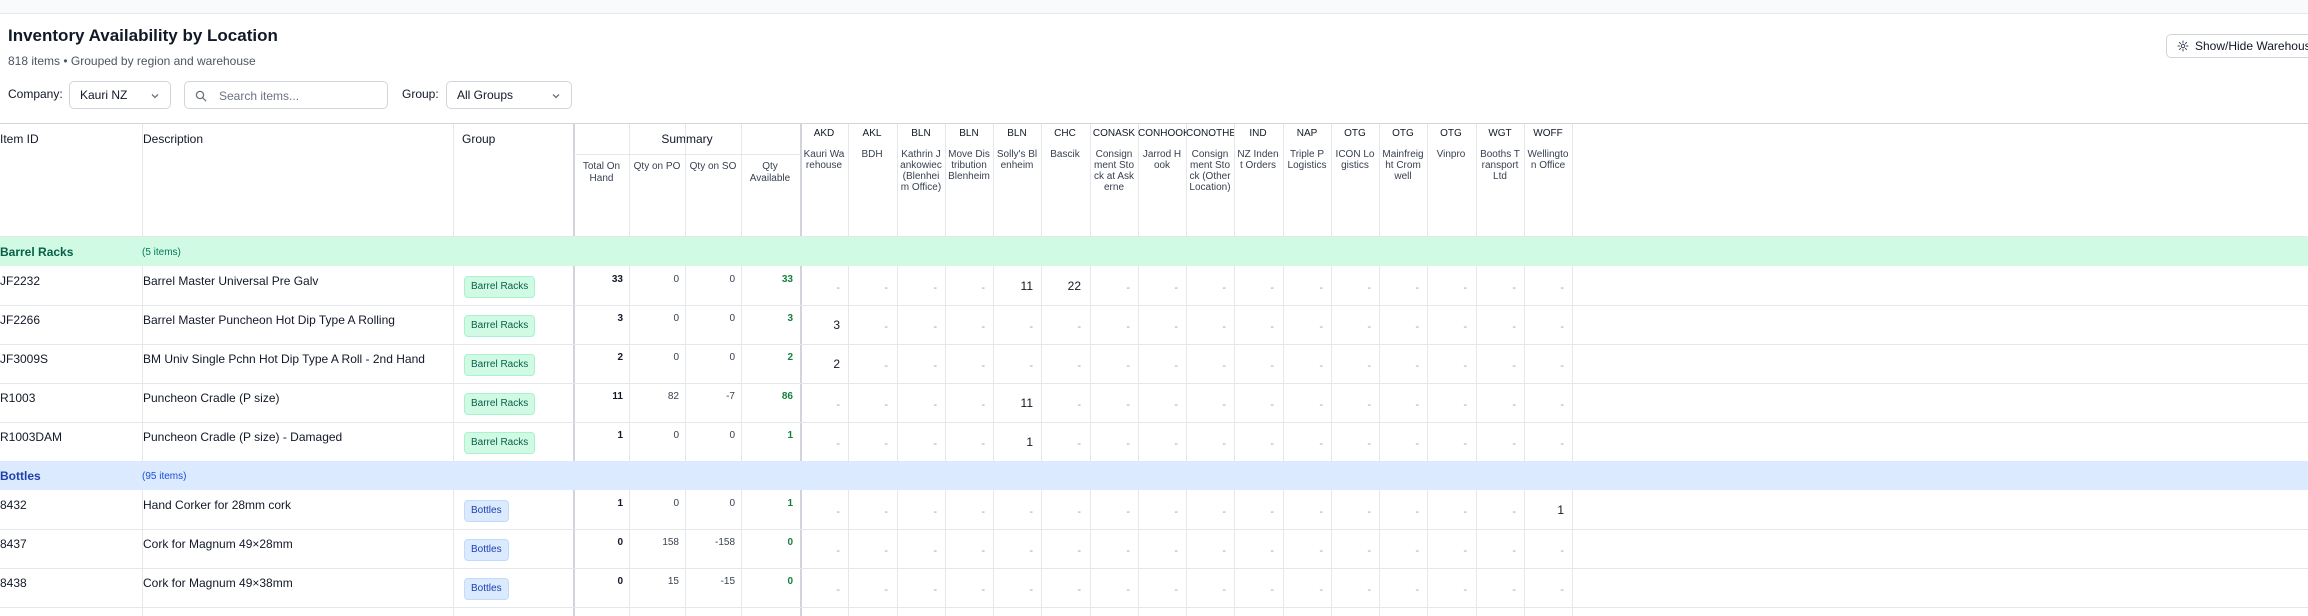 The image size is (2308, 616). I want to click on warehouse-qty: 11, so click(1026, 286).